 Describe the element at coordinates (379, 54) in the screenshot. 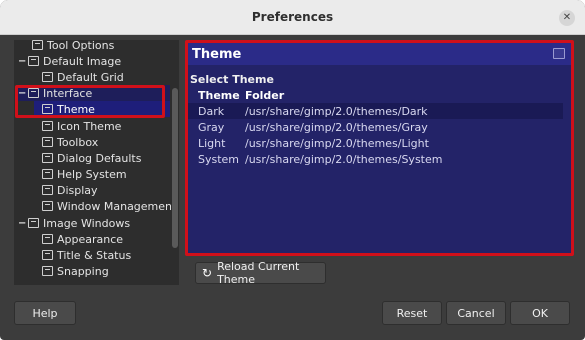

I see `panel-header: Theme` at that location.